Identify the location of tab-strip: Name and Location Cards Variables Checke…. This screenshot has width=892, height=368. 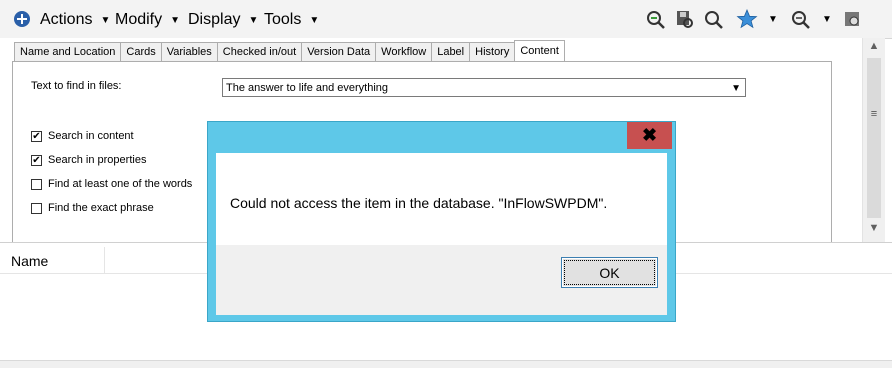
(289, 51).